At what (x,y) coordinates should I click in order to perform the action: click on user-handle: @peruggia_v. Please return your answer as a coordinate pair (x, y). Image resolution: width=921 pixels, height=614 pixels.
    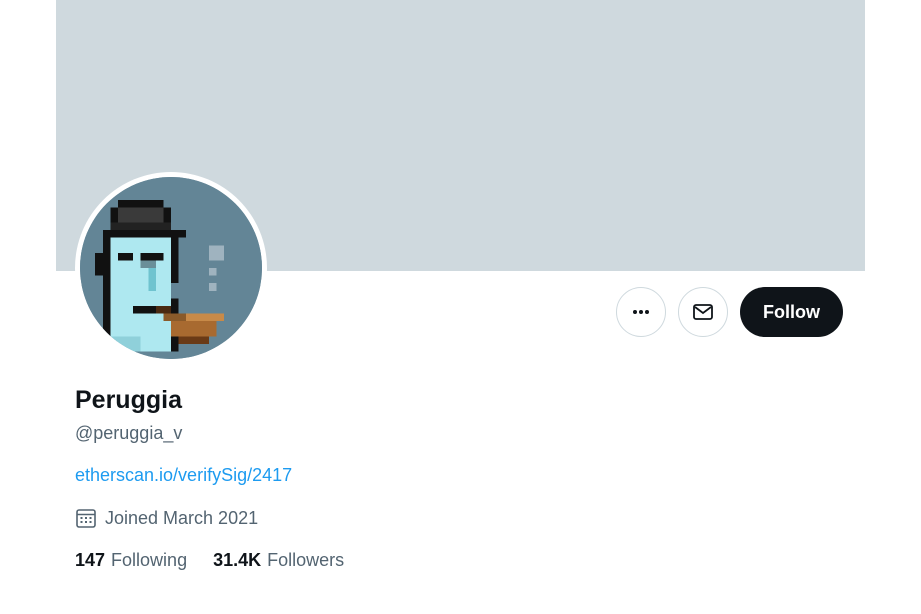
    Looking at the image, I should click on (129, 433).